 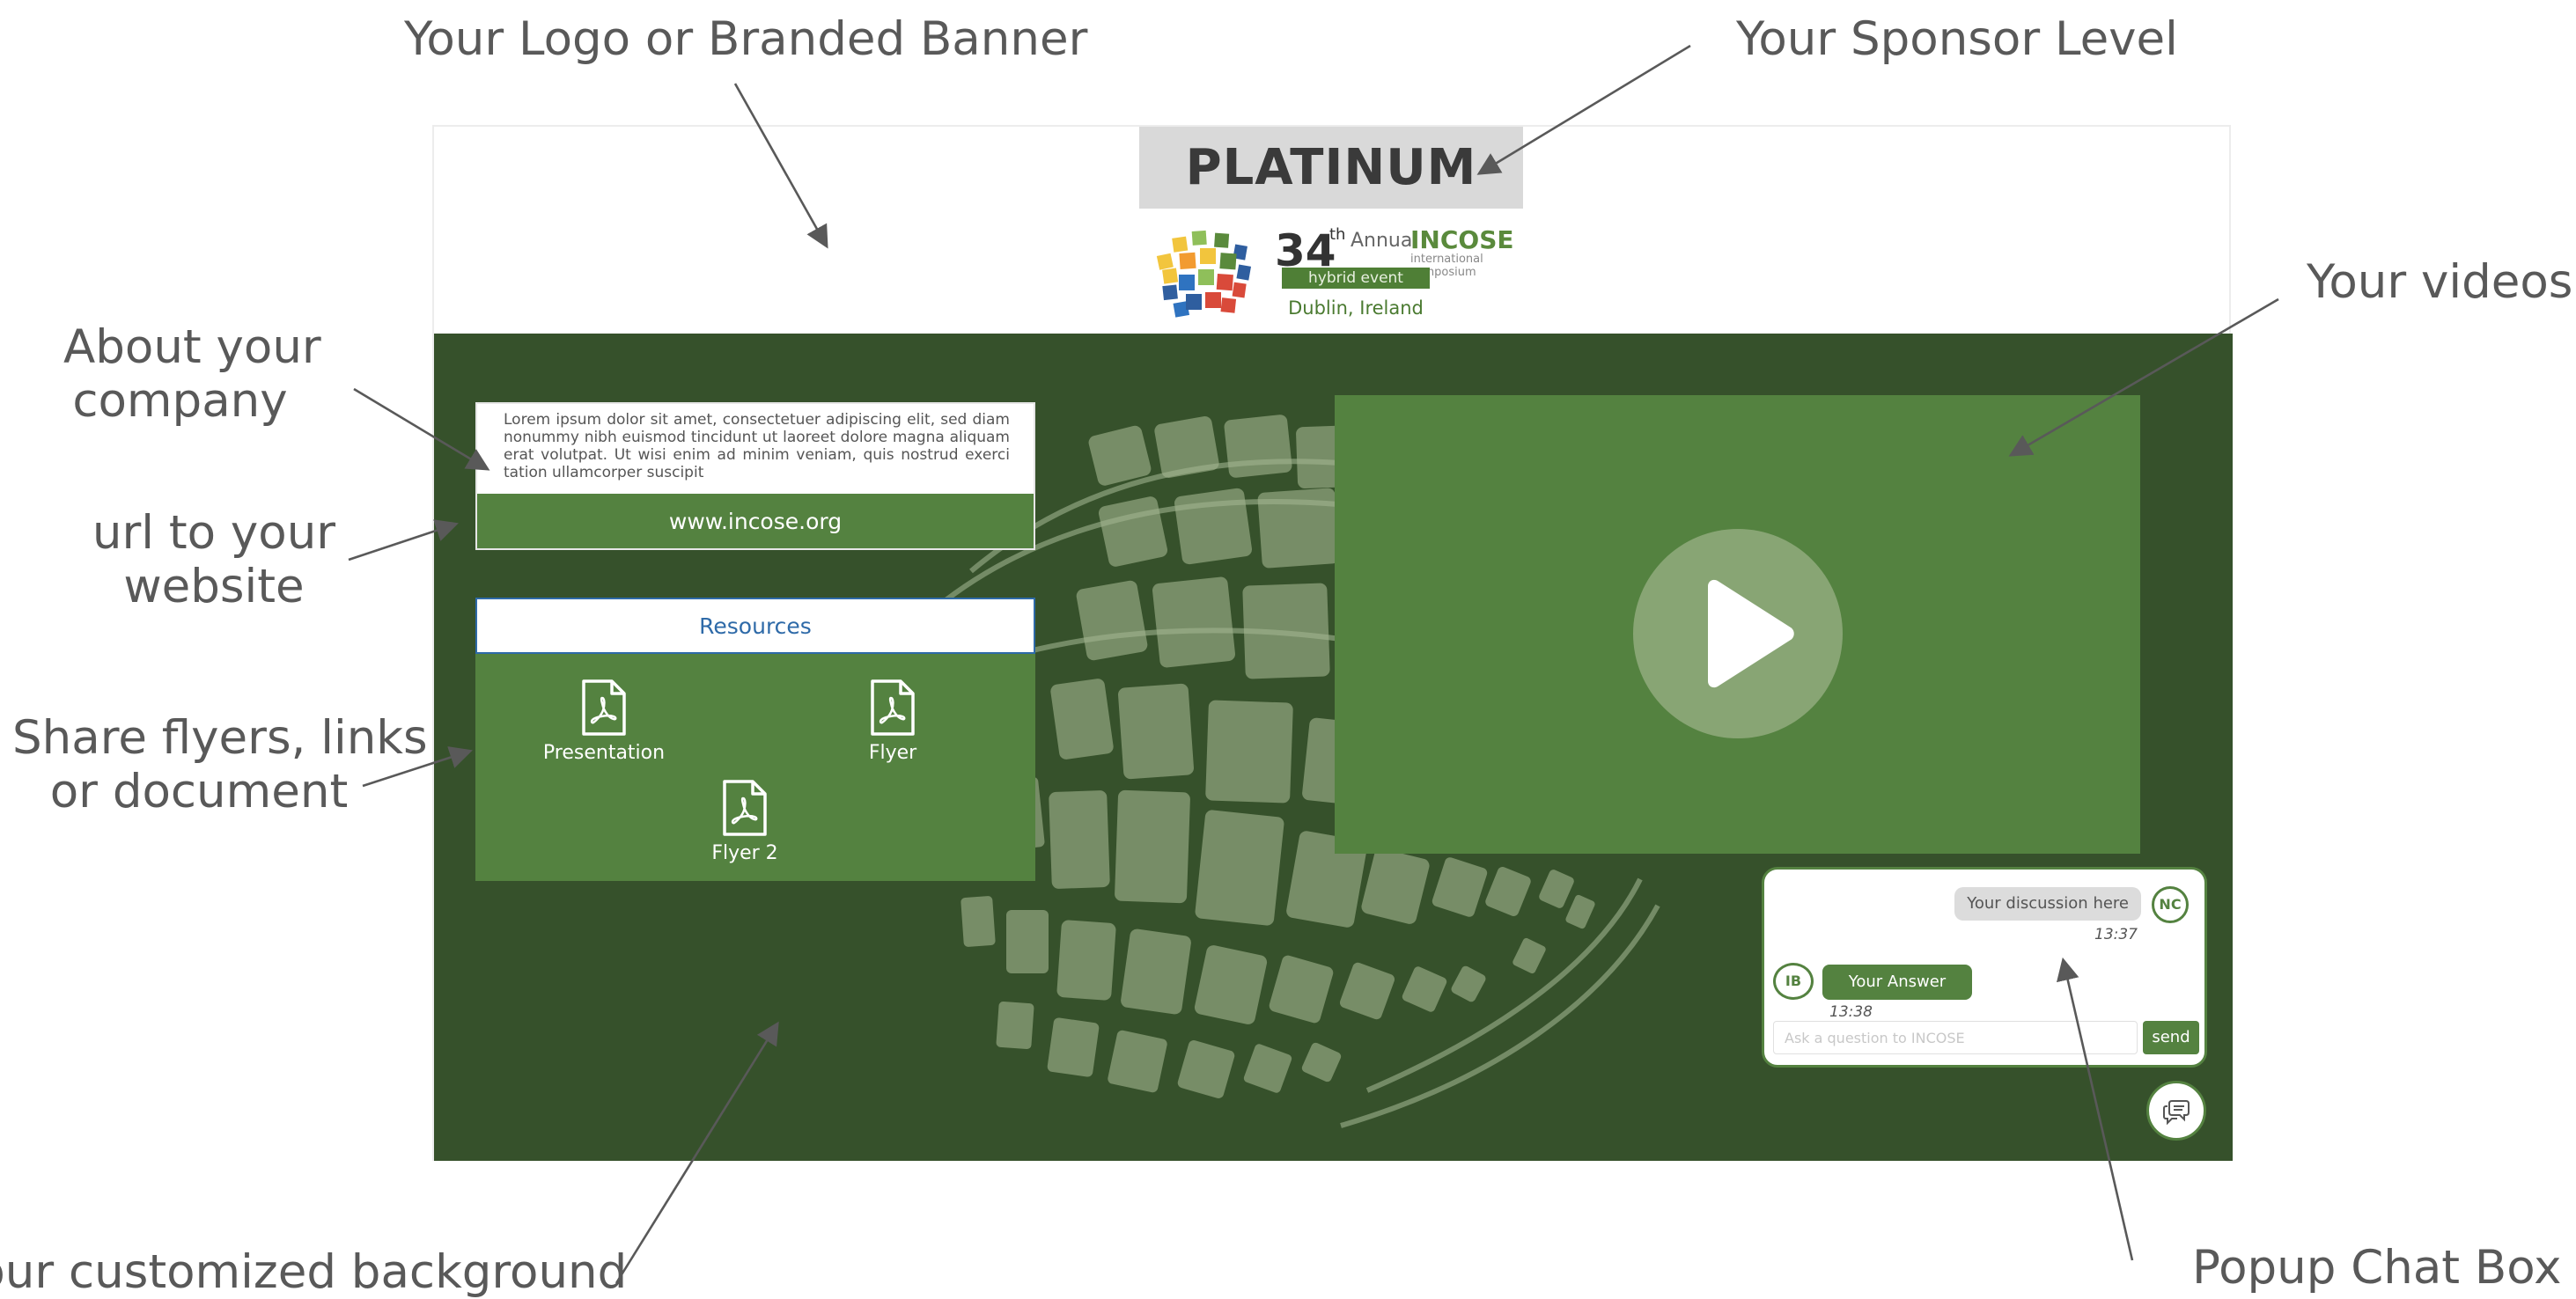 I want to click on website-url-button: www.incose.org, so click(x=755, y=520).